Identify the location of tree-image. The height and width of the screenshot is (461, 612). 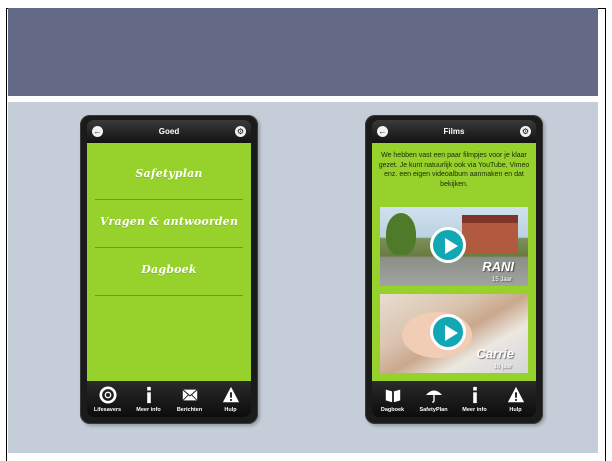
(401, 234).